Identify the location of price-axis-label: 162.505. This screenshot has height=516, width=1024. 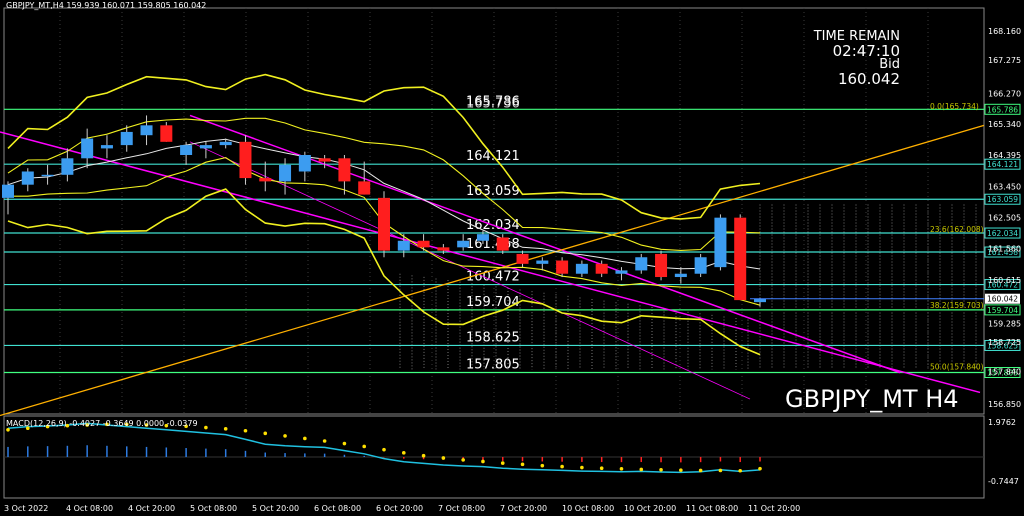
(1004, 218).